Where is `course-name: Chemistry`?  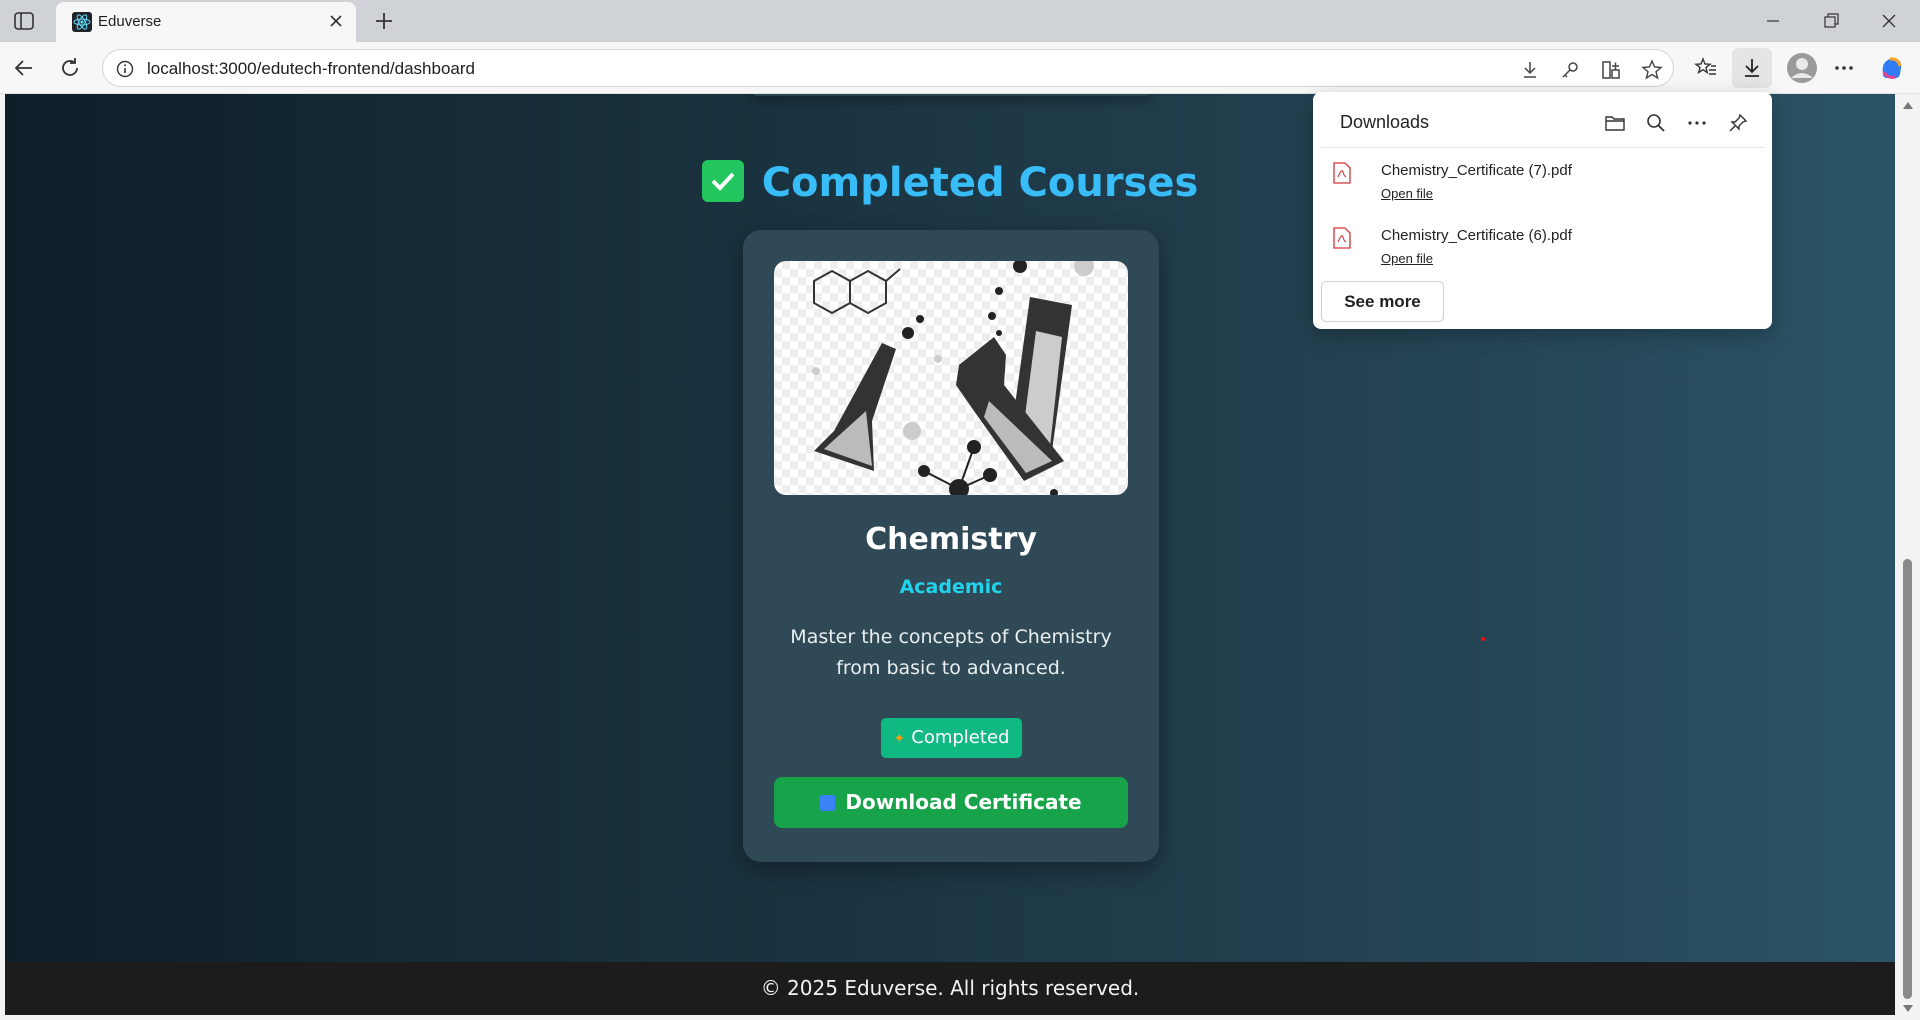 course-name: Chemistry is located at coordinates (951, 539).